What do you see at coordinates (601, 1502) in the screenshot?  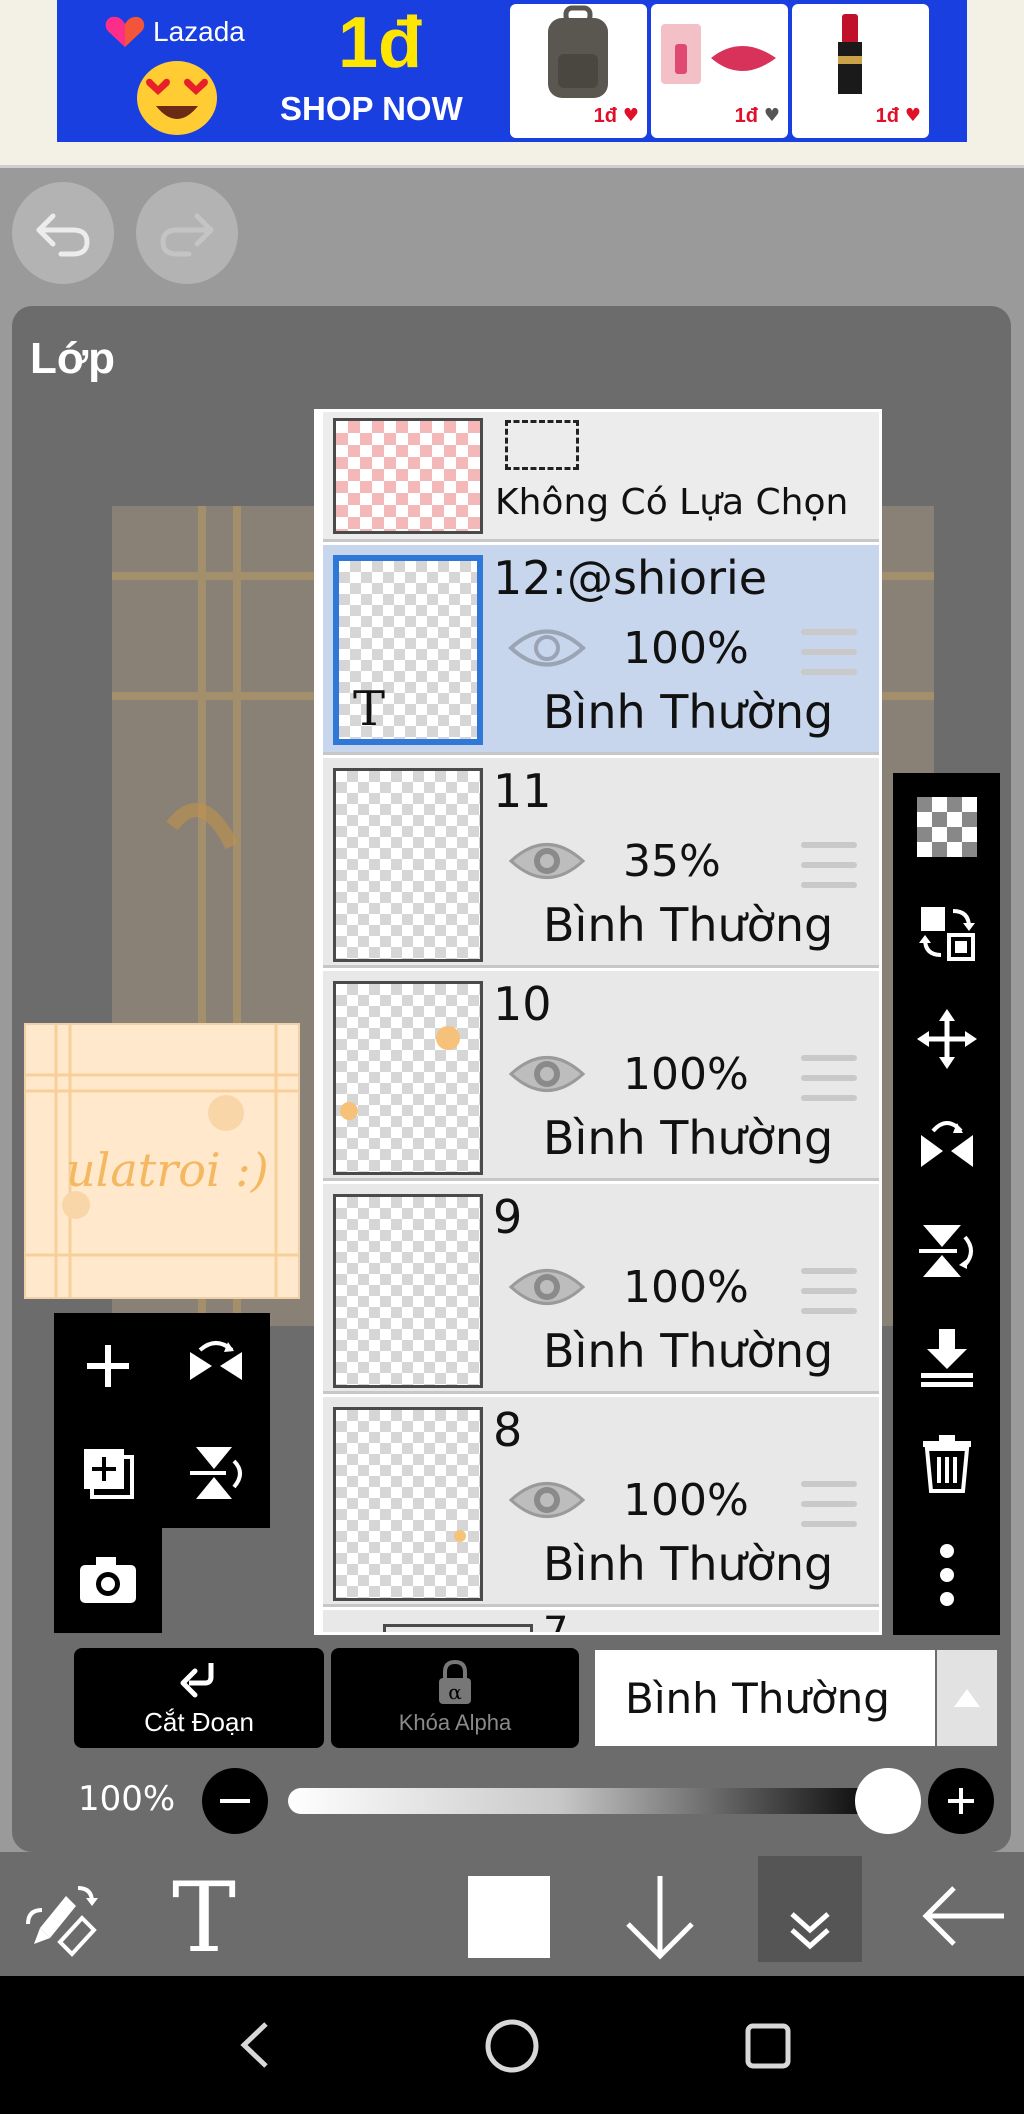 I see `layer-row: 8 100% Bình Thường` at bounding box center [601, 1502].